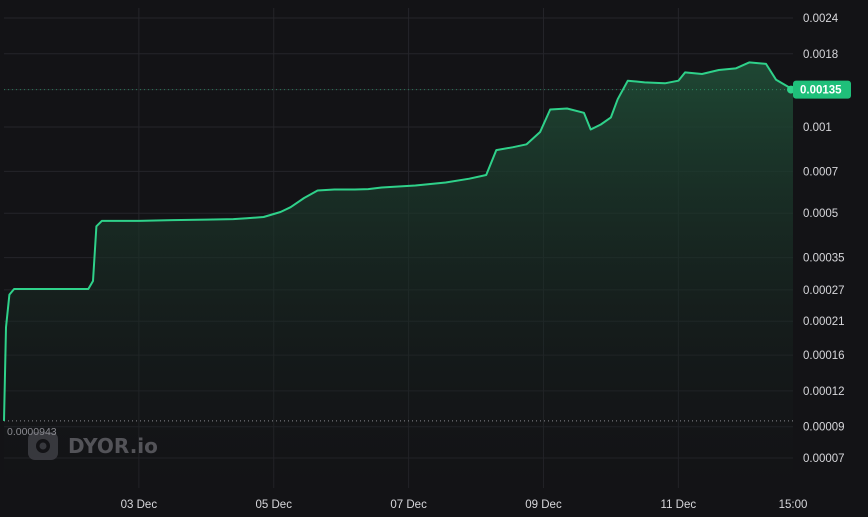  Describe the element at coordinates (821, 91) in the screenshot. I see `current-price-value: 0.00135` at that location.